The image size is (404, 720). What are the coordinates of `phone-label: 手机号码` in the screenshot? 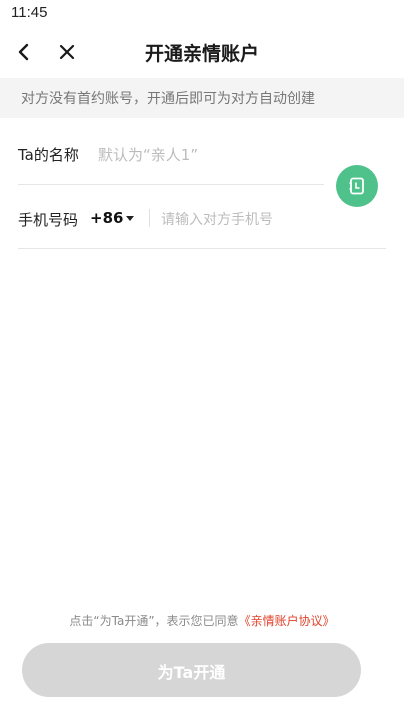 It's located at (48, 220).